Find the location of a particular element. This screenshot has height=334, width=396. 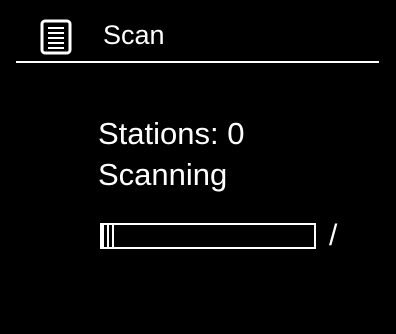

activity-spinner: / is located at coordinates (333, 235).